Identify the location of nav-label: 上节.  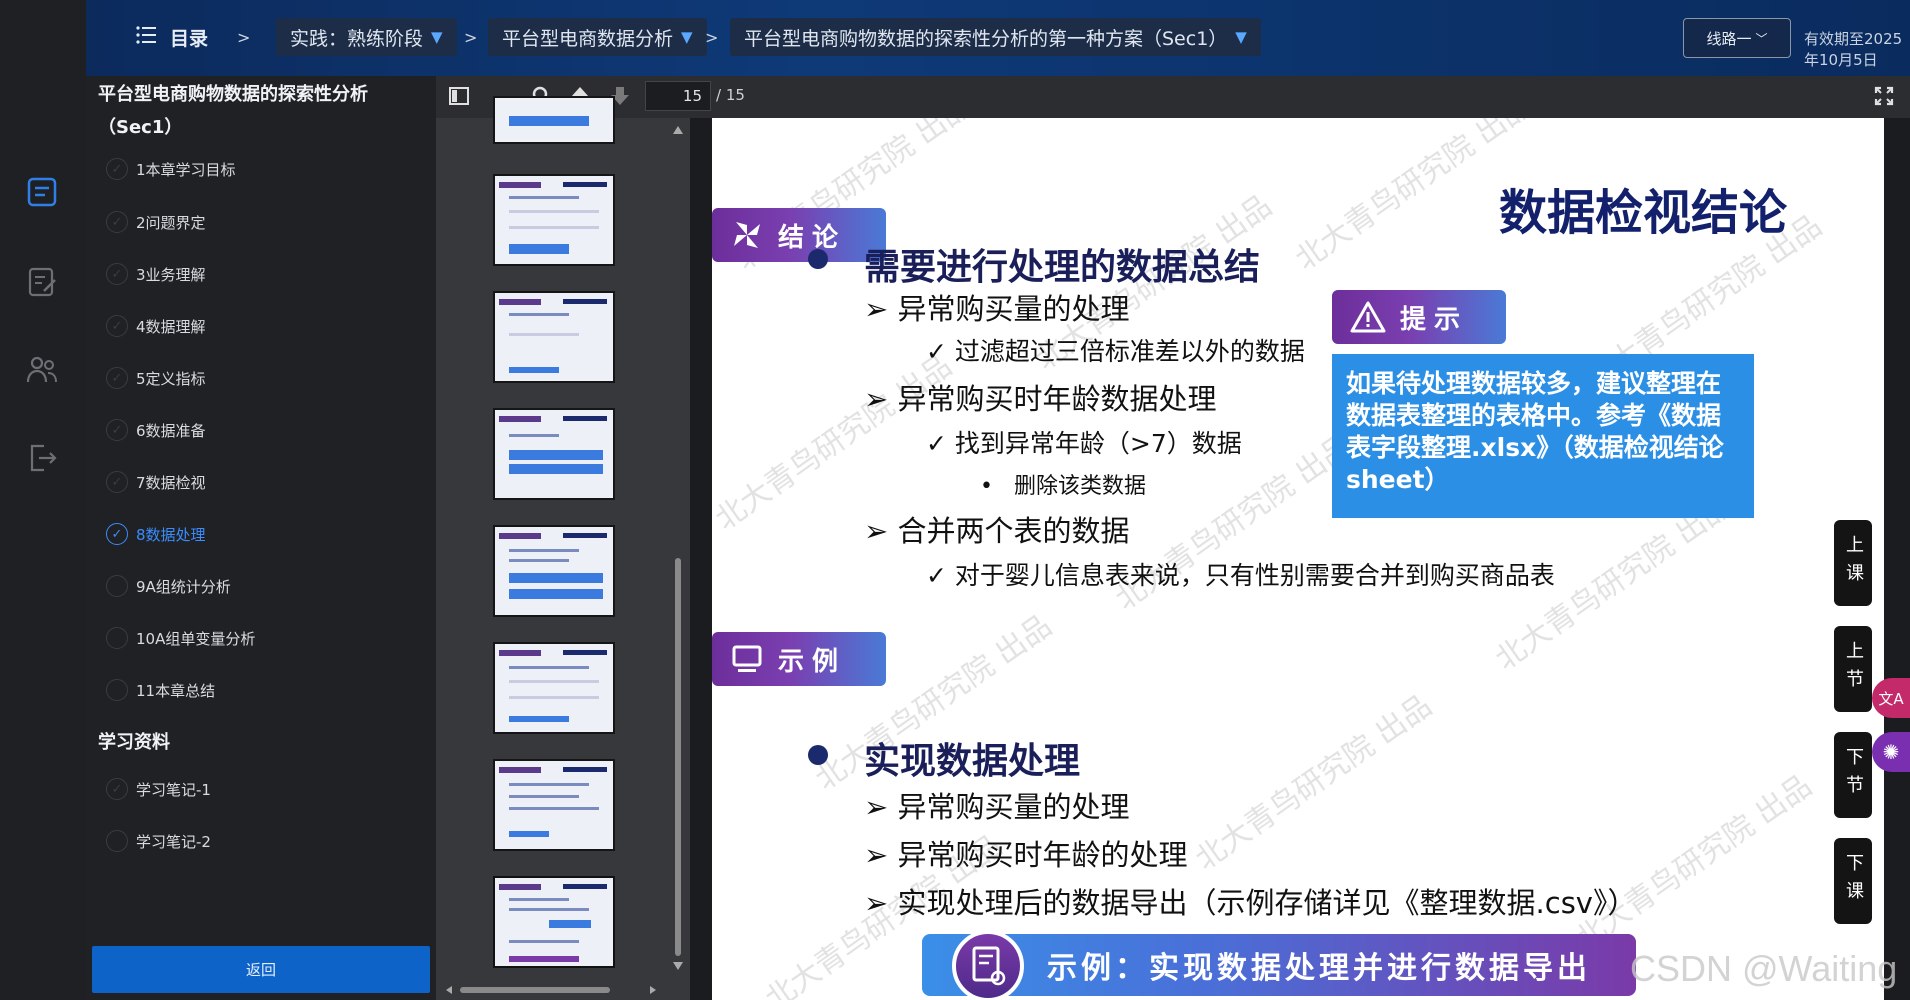
(1853, 669).